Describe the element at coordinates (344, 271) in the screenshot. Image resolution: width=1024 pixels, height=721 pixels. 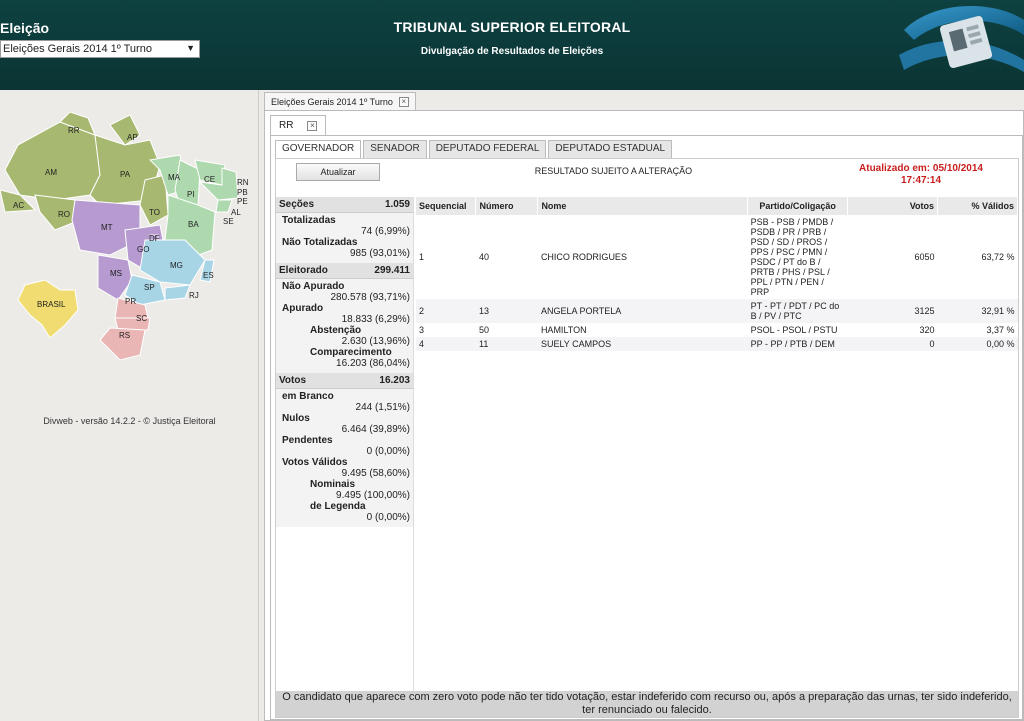
I see `eleitorado-header: Eleitorado 299.411` at that location.